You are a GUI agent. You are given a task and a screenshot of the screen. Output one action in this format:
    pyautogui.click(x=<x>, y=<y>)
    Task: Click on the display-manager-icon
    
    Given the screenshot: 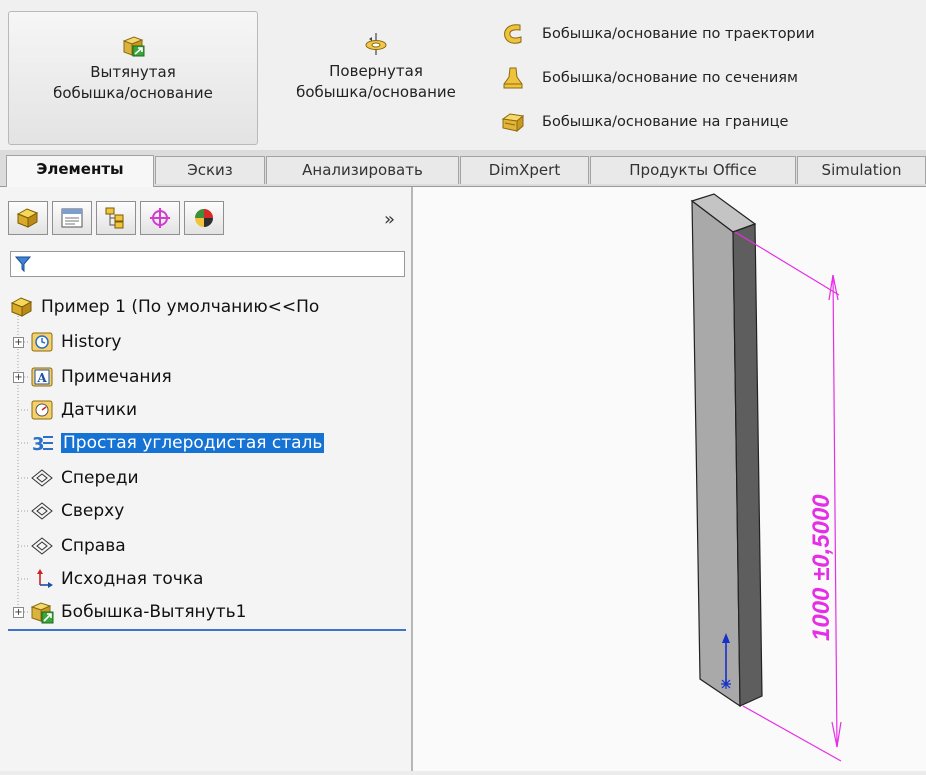 What is the action you would take?
    pyautogui.click(x=204, y=218)
    